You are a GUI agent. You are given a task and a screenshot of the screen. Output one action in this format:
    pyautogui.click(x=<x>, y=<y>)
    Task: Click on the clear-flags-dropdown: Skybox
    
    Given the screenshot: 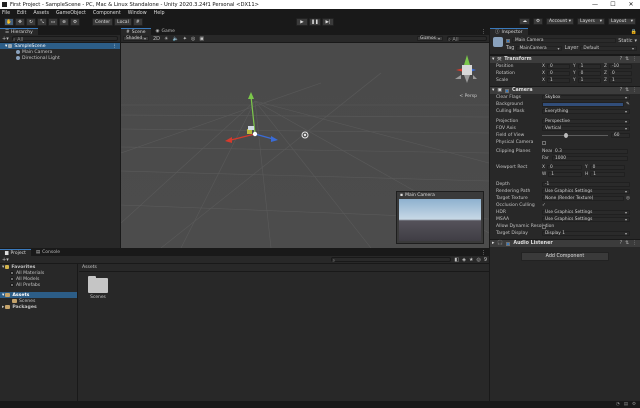 What is the action you would take?
    pyautogui.click(x=586, y=97)
    